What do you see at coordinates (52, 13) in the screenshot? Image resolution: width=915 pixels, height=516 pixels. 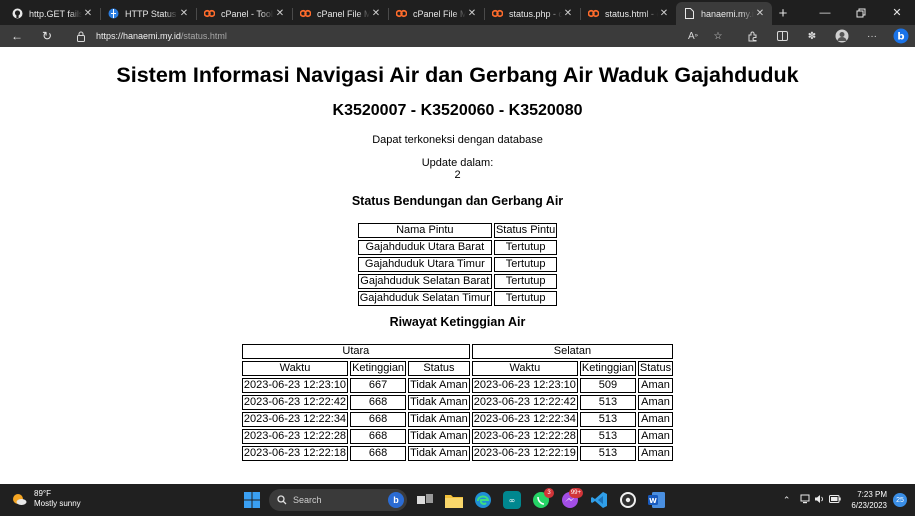 I see `browser-tab: http.GET fails ✕` at bounding box center [52, 13].